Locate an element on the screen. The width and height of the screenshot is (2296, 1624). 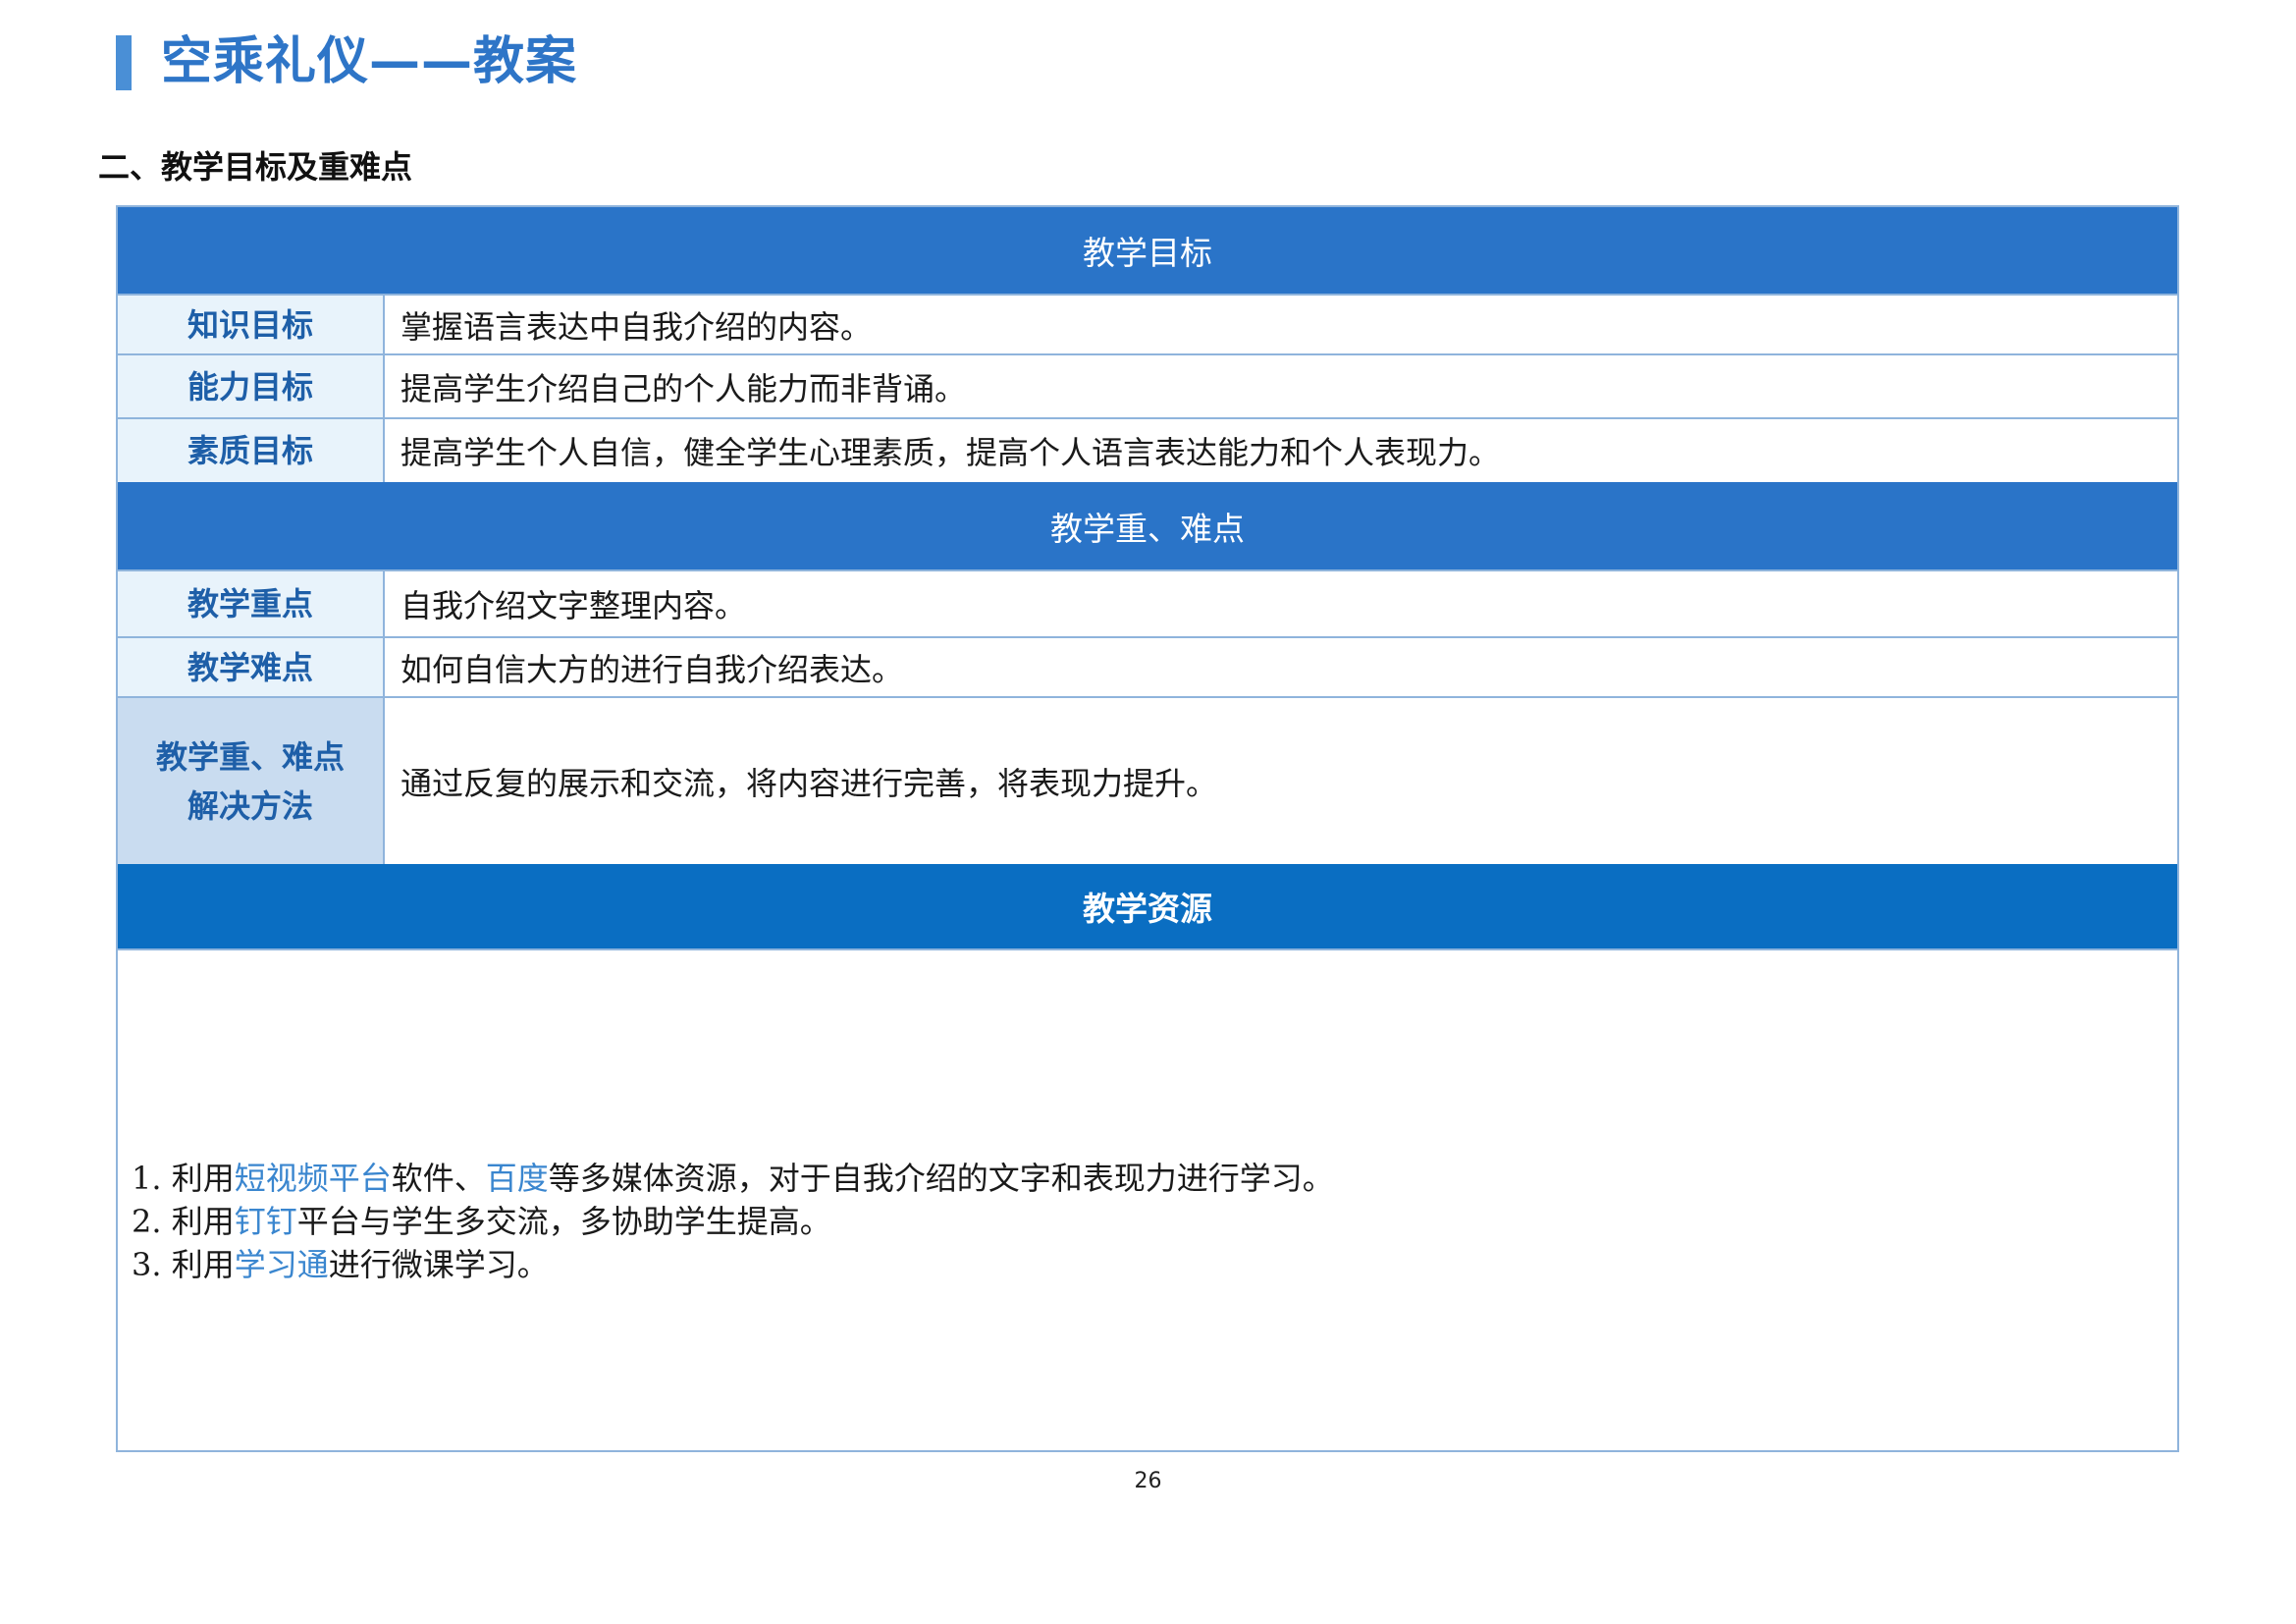
row-value-ability: 提高学生介绍自己的个人能力而非背诵。 is located at coordinates (683, 388).